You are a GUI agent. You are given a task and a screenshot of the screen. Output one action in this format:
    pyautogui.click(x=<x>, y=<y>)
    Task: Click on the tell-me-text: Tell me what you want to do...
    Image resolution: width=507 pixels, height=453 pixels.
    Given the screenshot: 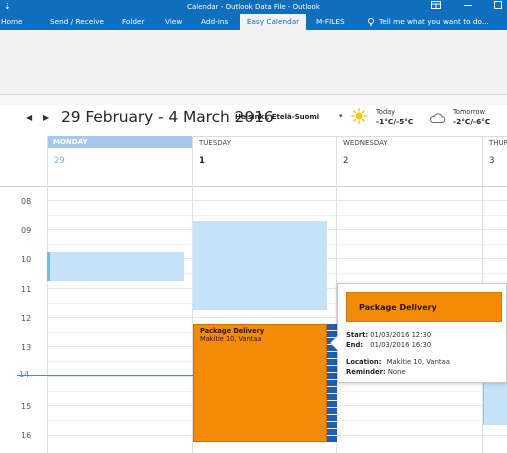 What is the action you would take?
    pyautogui.click(x=434, y=21)
    